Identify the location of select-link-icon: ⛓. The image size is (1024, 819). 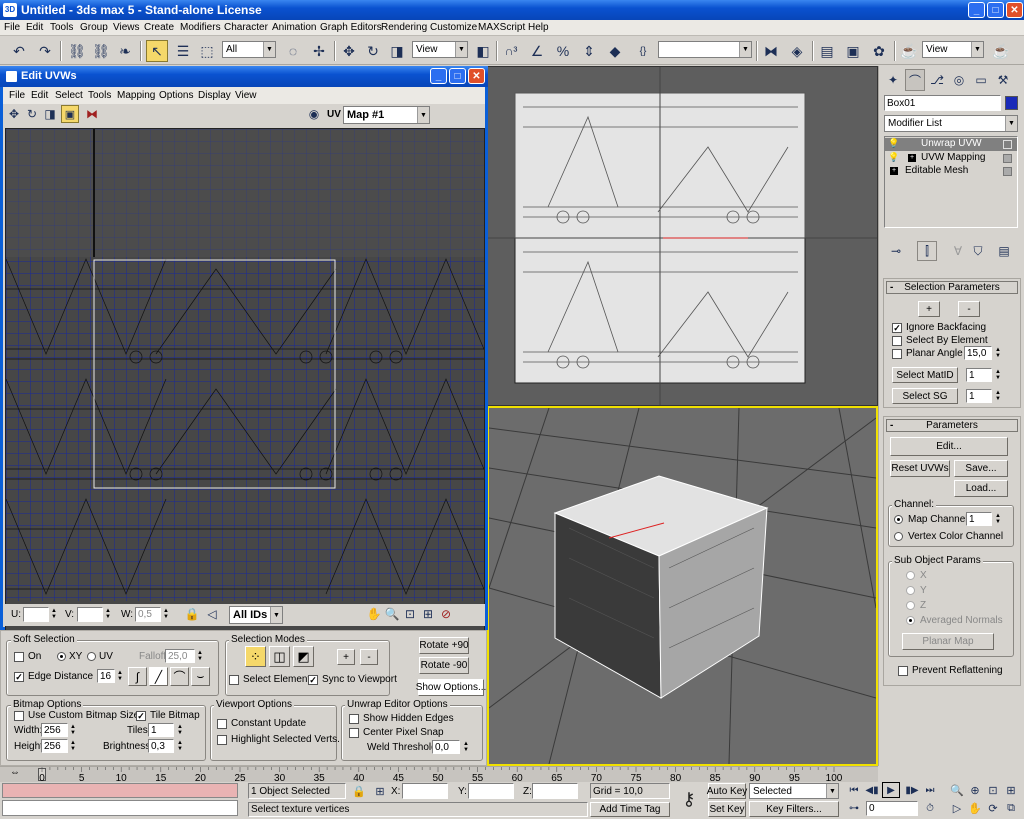
(77, 51).